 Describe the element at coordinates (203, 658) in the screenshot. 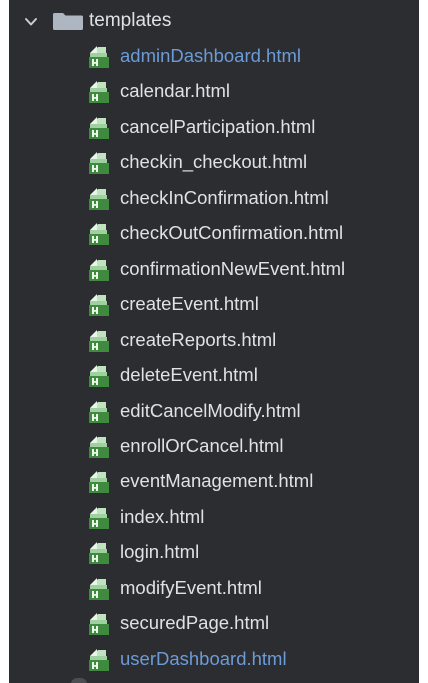

I see `file-label: userDashboard.html` at that location.